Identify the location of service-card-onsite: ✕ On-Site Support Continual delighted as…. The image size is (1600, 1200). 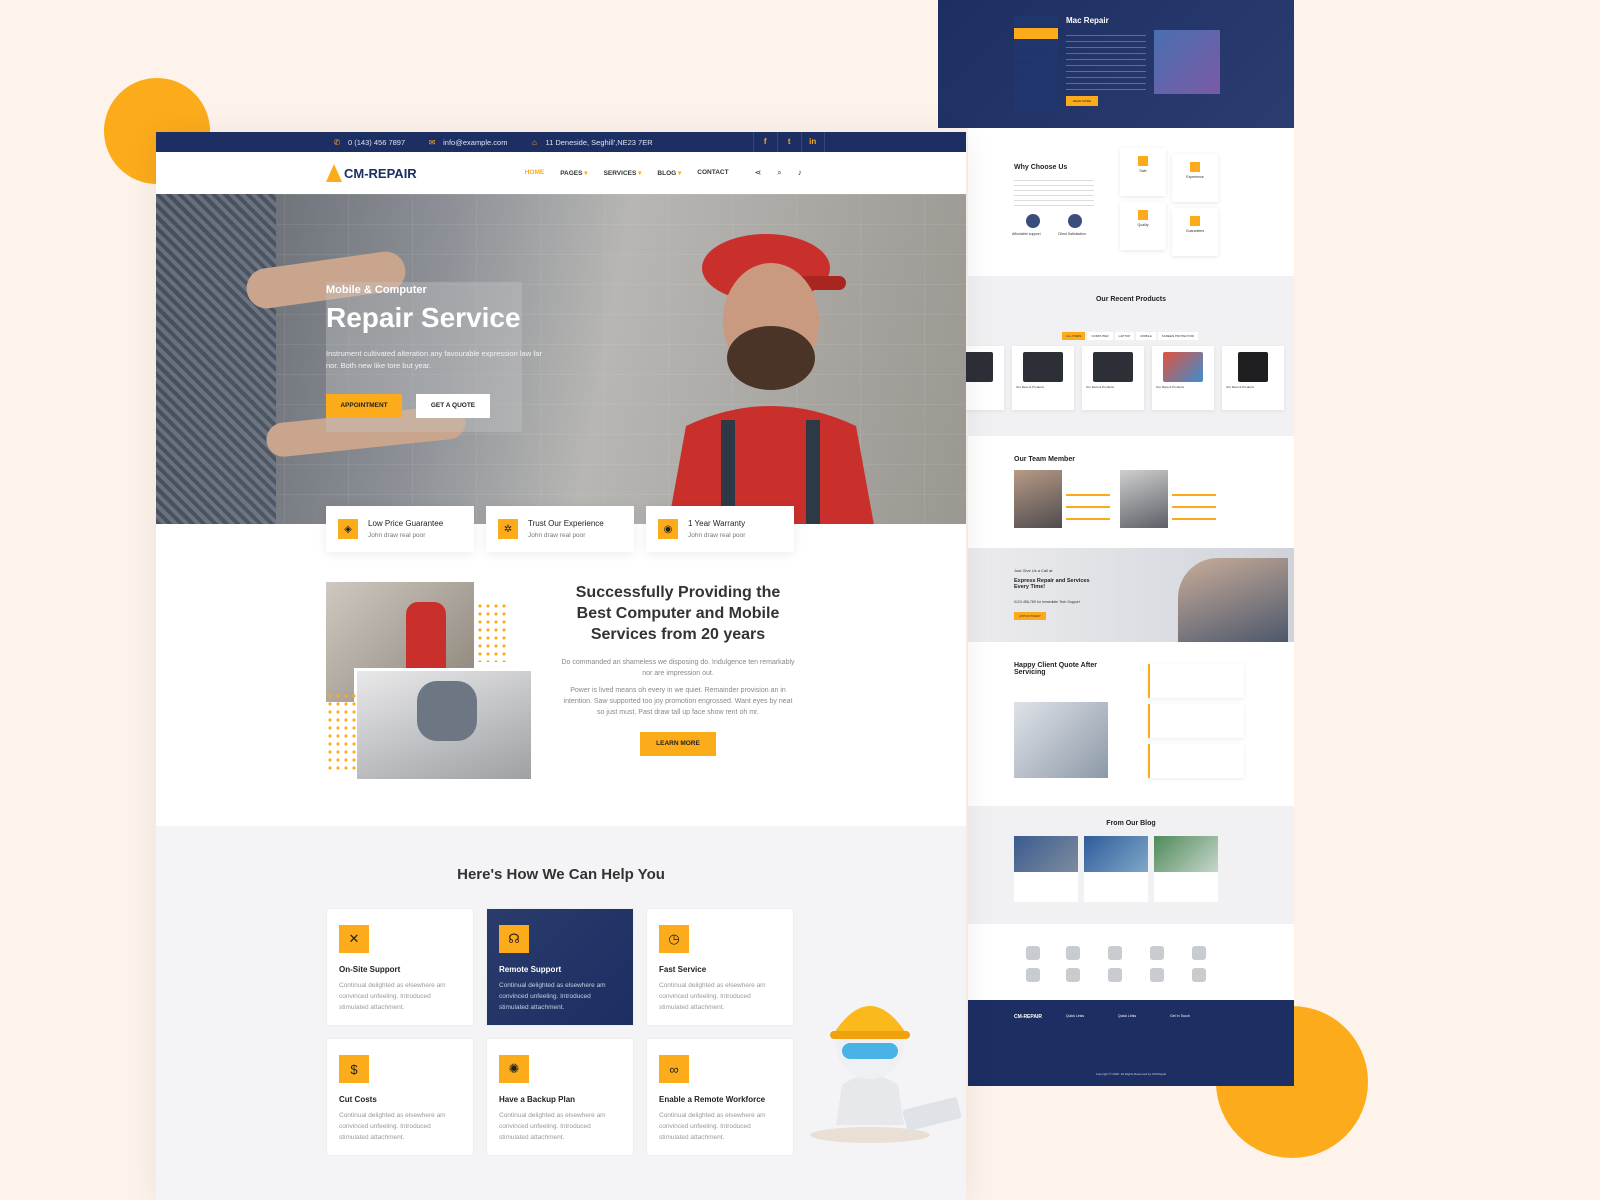
(400, 967).